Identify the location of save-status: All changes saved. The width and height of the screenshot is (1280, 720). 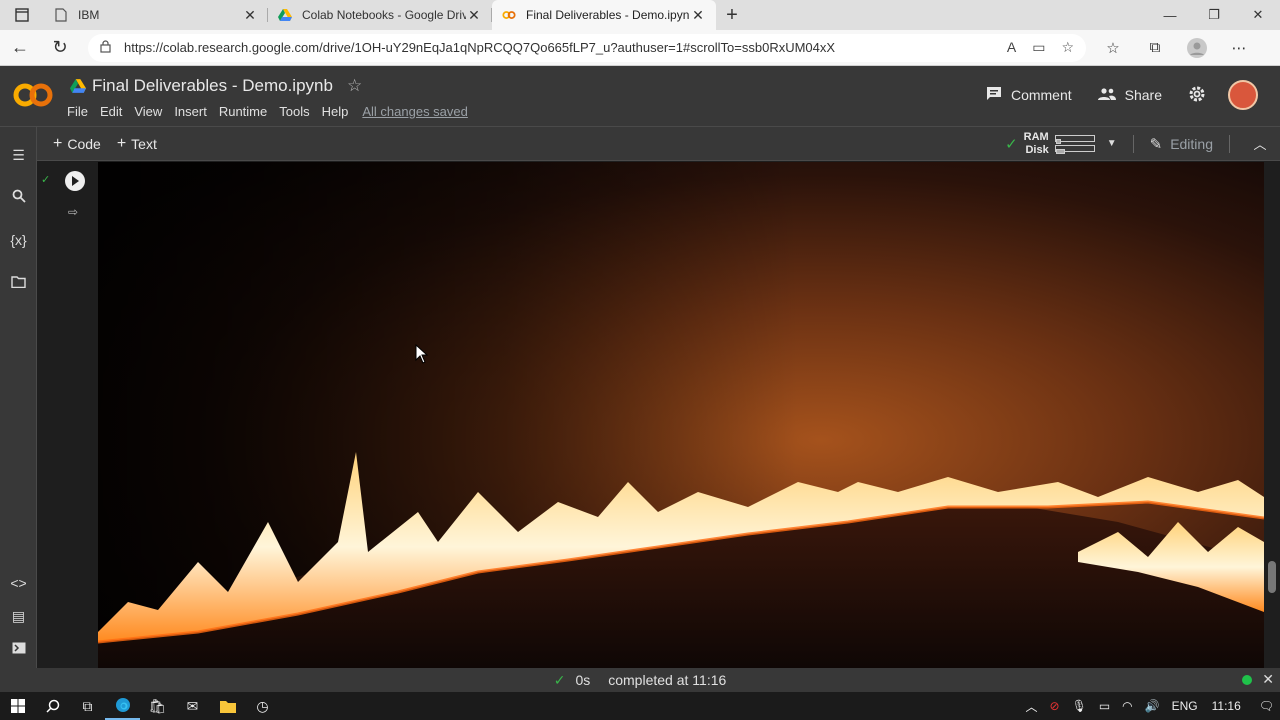
(415, 111).